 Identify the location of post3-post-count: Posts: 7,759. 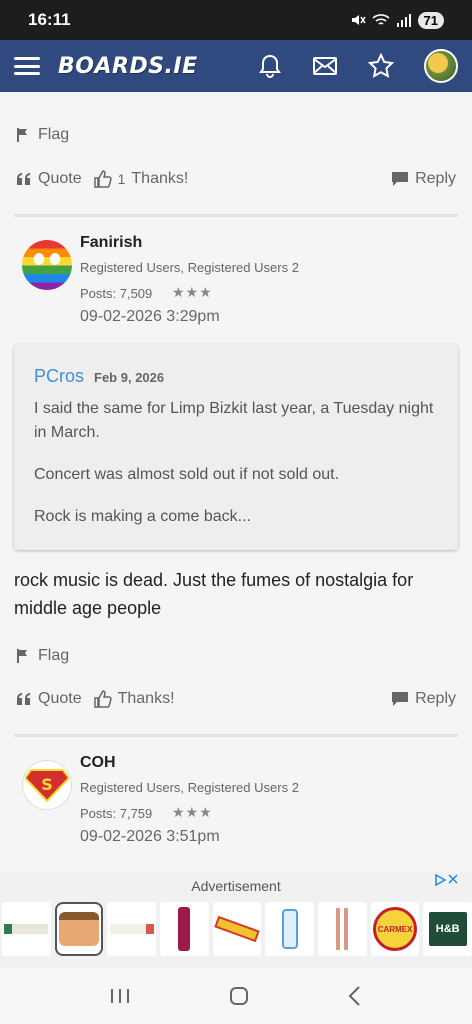
(116, 813).